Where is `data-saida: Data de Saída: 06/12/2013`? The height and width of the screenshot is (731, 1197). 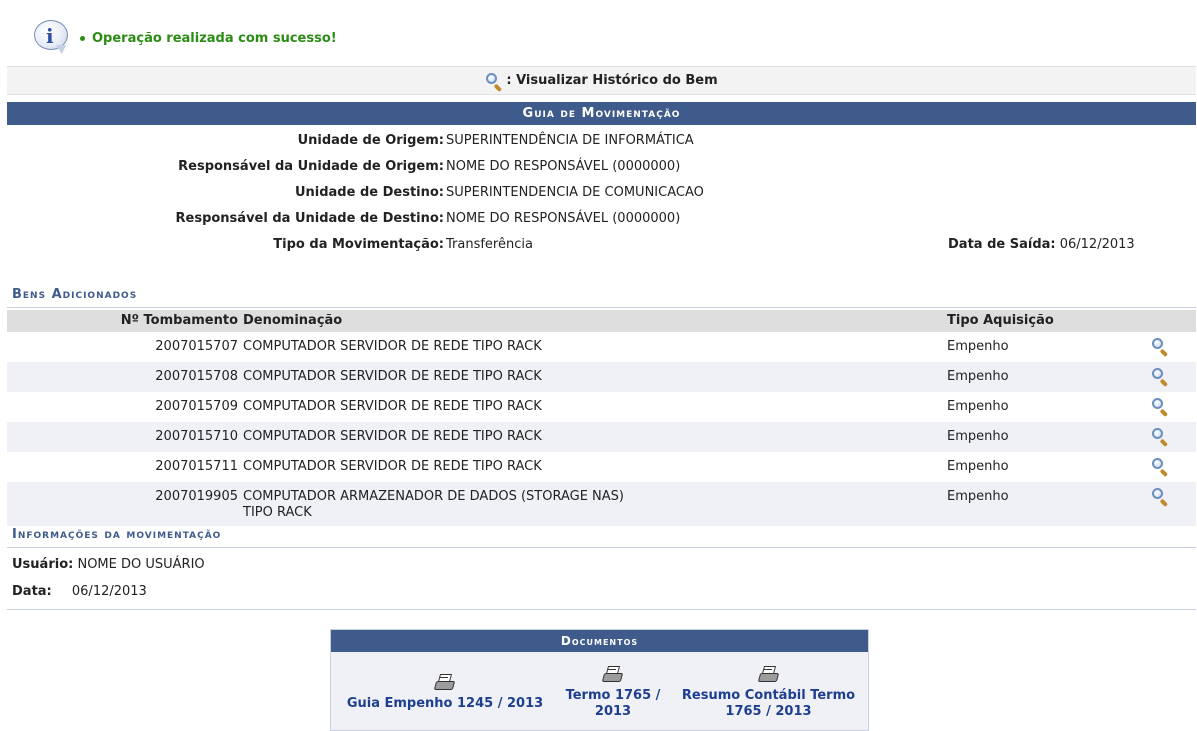
data-saida: Data de Saída: 06/12/2013 is located at coordinates (1041, 244).